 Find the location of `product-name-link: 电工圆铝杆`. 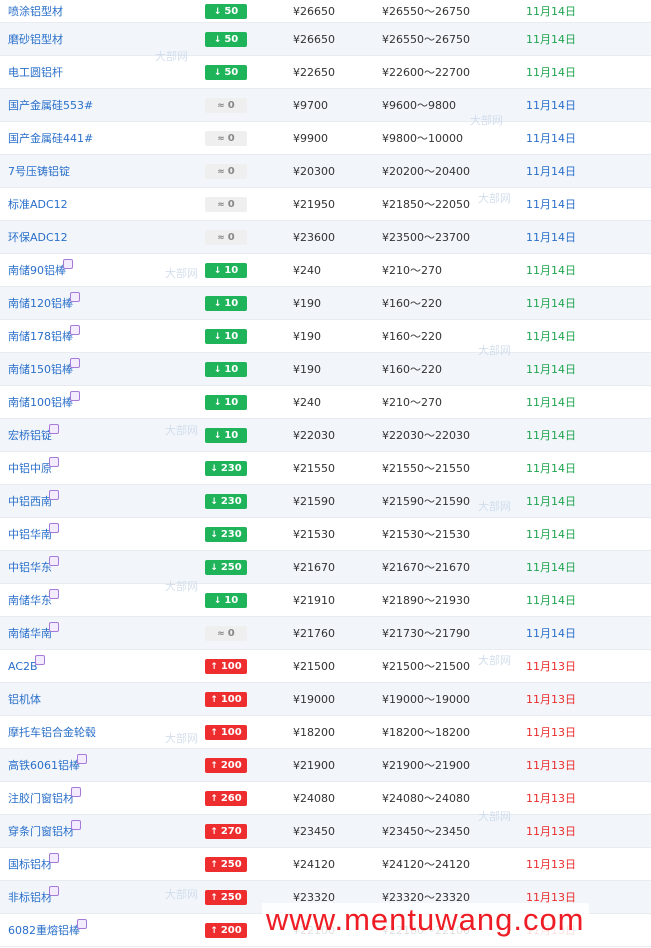

product-name-link: 电工圆铝杆 is located at coordinates (102, 72).